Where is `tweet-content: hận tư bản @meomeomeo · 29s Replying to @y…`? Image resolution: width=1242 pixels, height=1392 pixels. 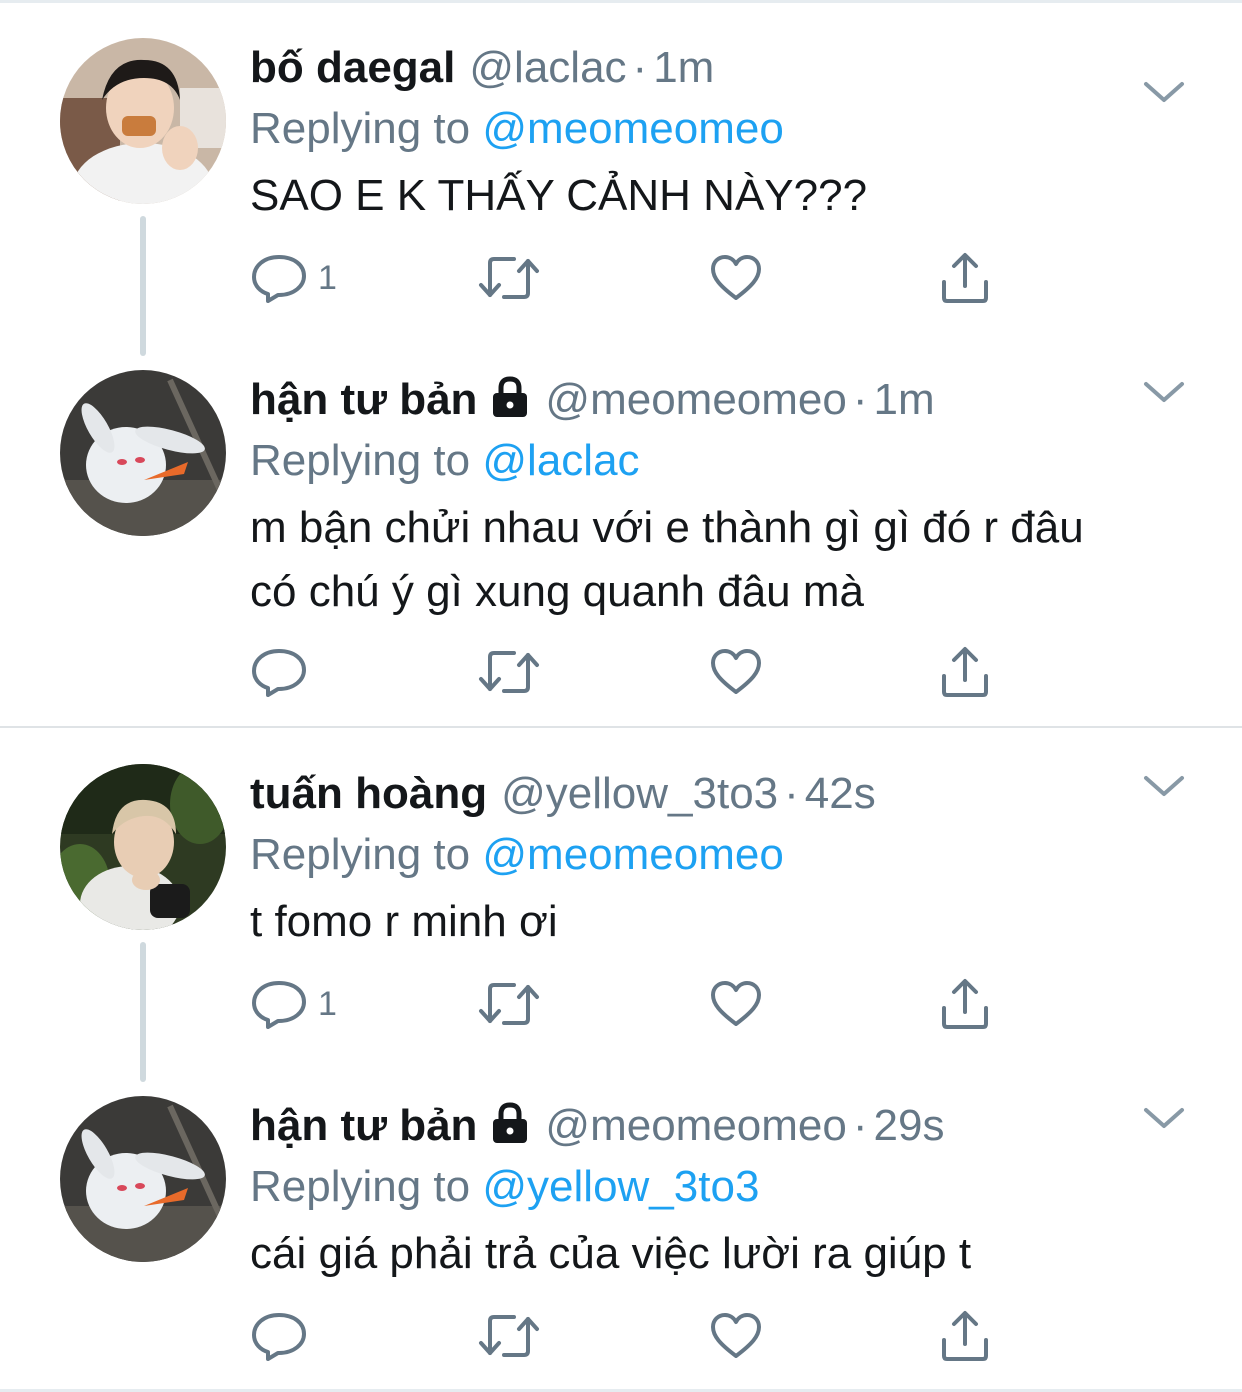
tweet-content: hận tư bản @meomeomeo · 29s Replying to @y… is located at coordinates (720, 1191).